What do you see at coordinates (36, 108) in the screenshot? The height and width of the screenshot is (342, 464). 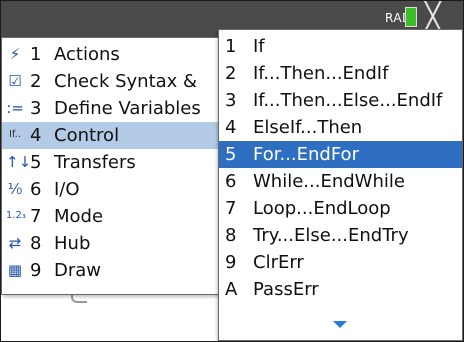 I see `menu-item-number: 3` at bounding box center [36, 108].